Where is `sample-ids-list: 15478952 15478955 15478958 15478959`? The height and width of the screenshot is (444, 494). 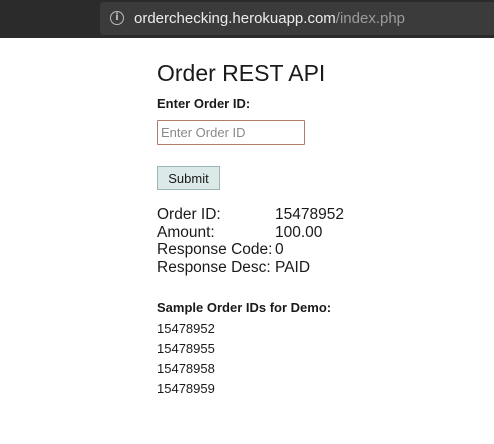
sample-ids-list: 15478952 15478955 15478958 15478959 is located at coordinates (186, 359).